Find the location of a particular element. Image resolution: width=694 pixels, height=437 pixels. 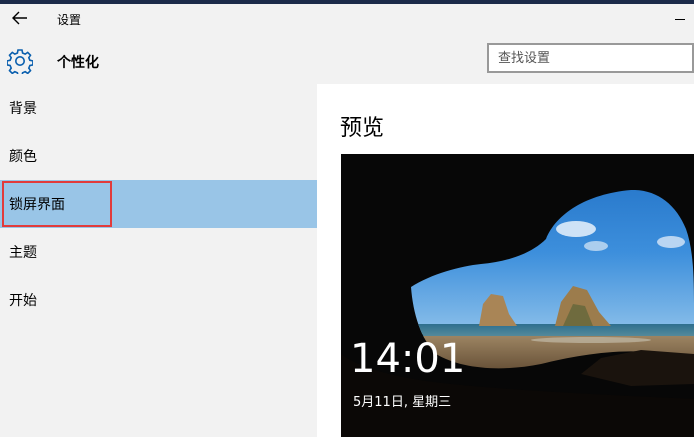

minimize-icon is located at coordinates (680, 19).